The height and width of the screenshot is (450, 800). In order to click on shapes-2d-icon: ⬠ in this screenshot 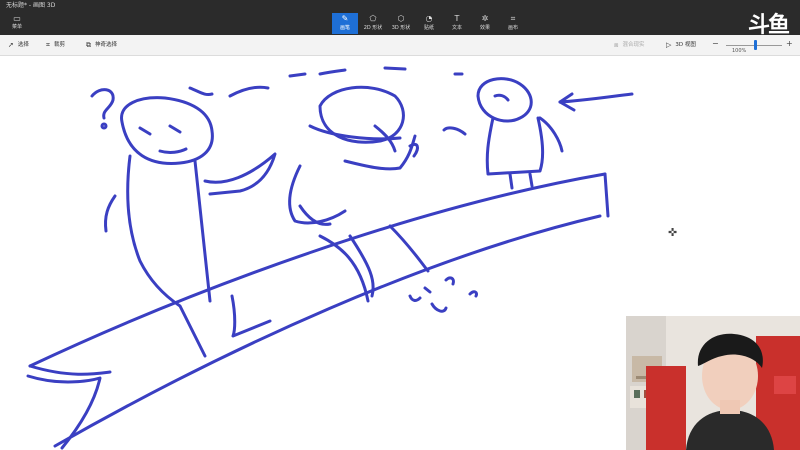, I will do `click(373, 18)`.